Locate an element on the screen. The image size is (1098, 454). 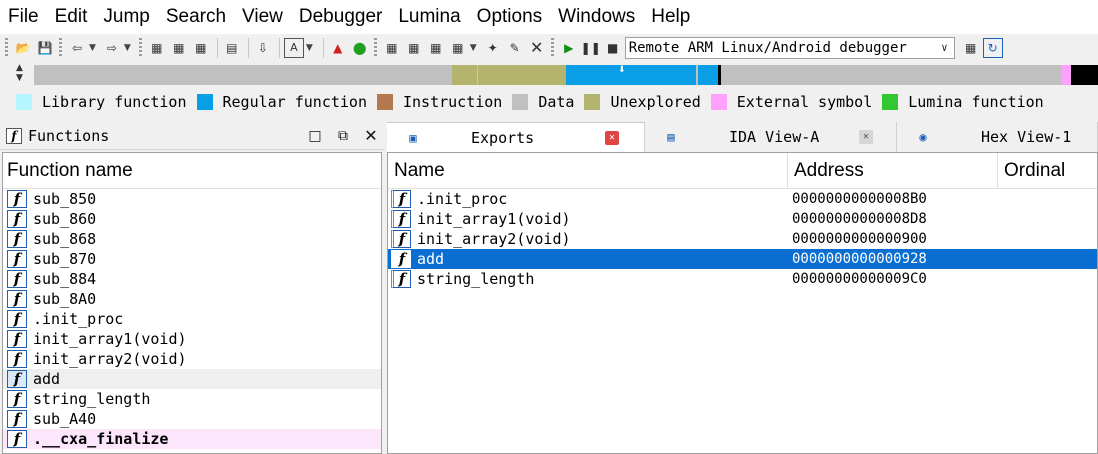
legend-item-library: Library function is located at coordinates (101, 102).